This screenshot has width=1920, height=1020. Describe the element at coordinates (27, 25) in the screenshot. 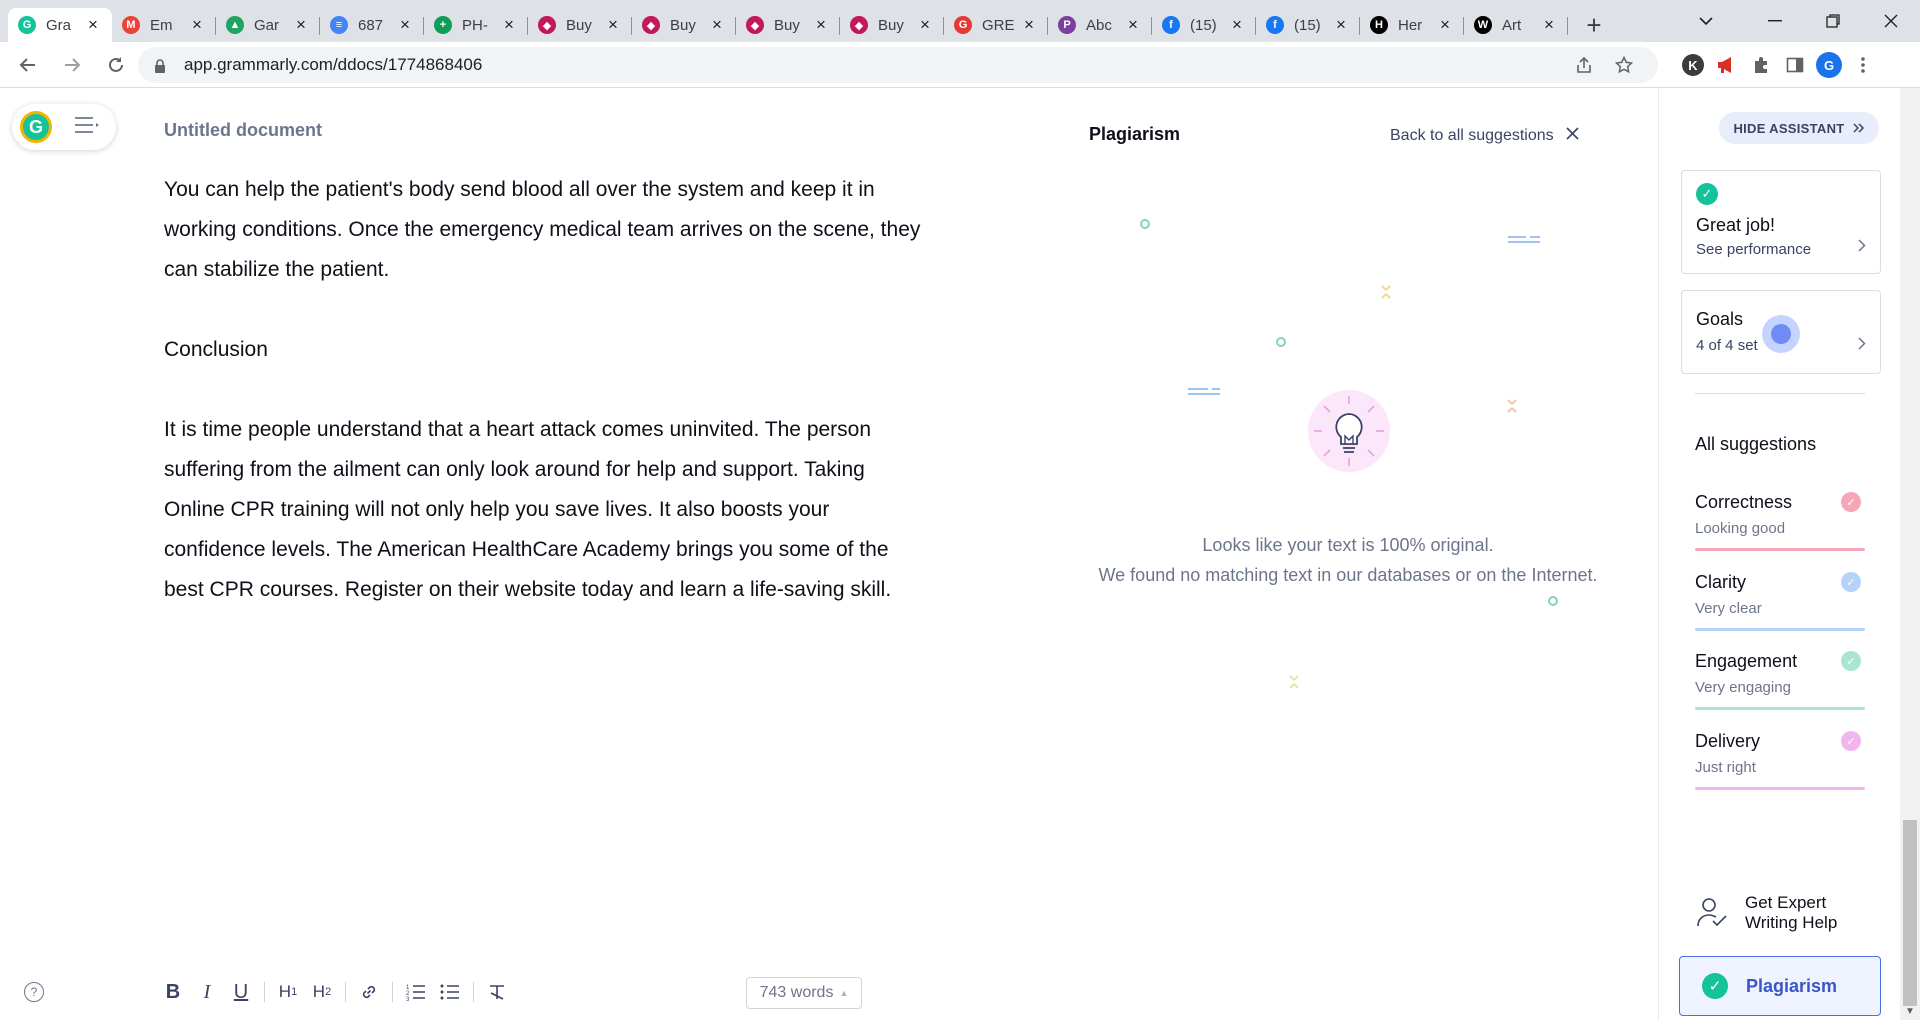

I see `grammarly-icon: G` at that location.